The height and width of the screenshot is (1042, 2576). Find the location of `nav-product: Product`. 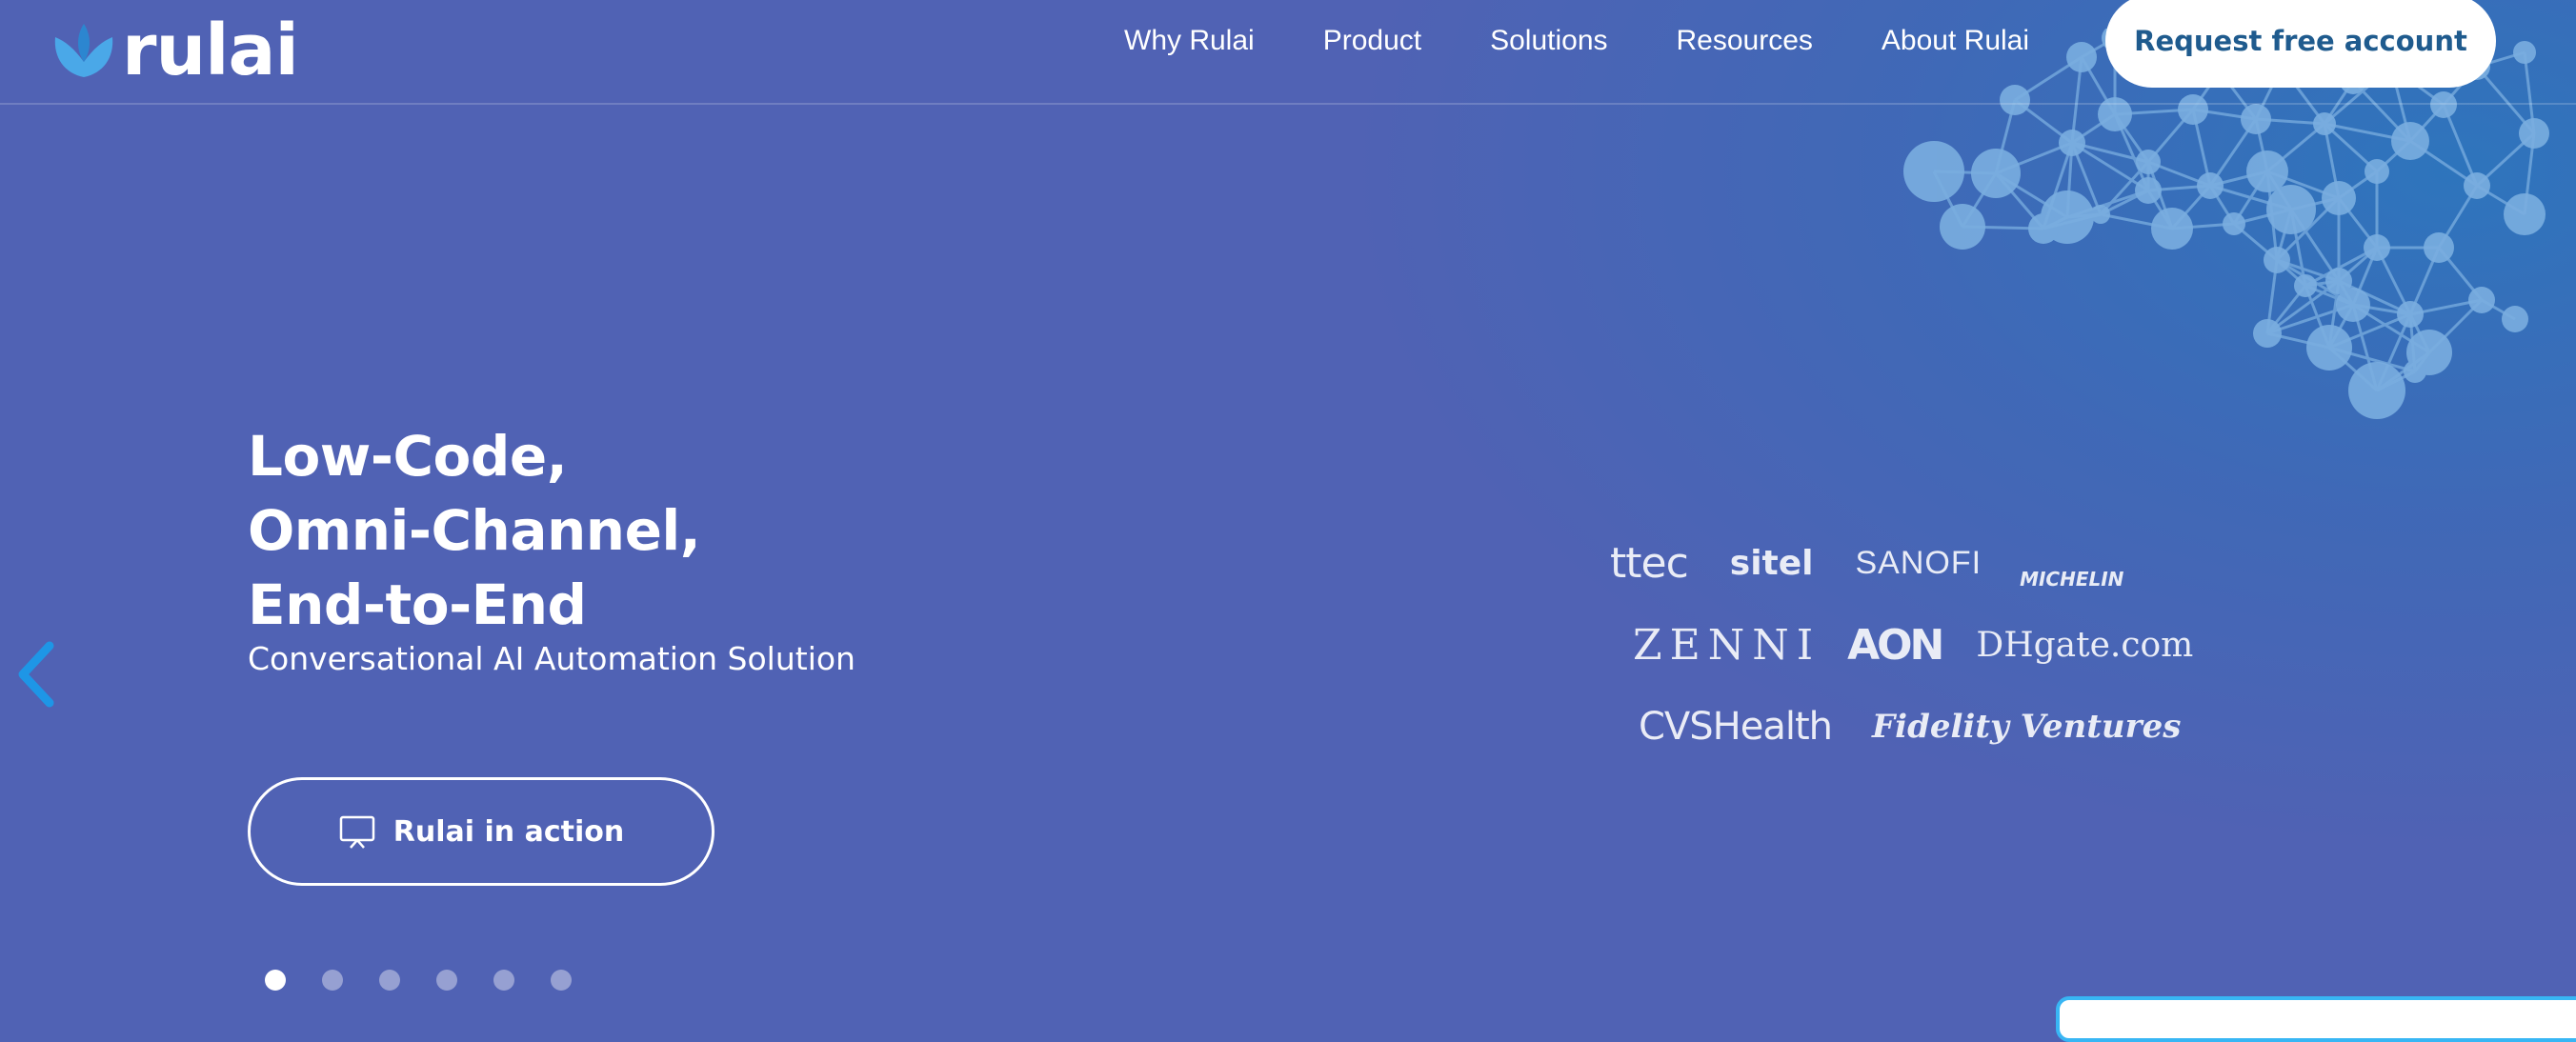

nav-product: Product is located at coordinates (1372, 41).